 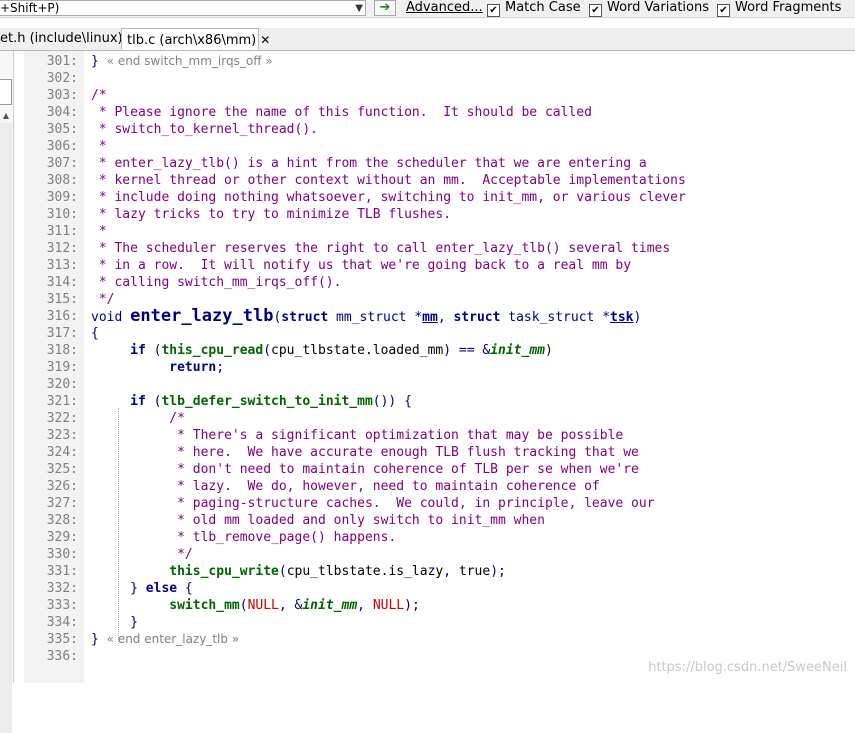 I want to click on code-token: * tlb_remove_page() happens., so click(x=283, y=537).